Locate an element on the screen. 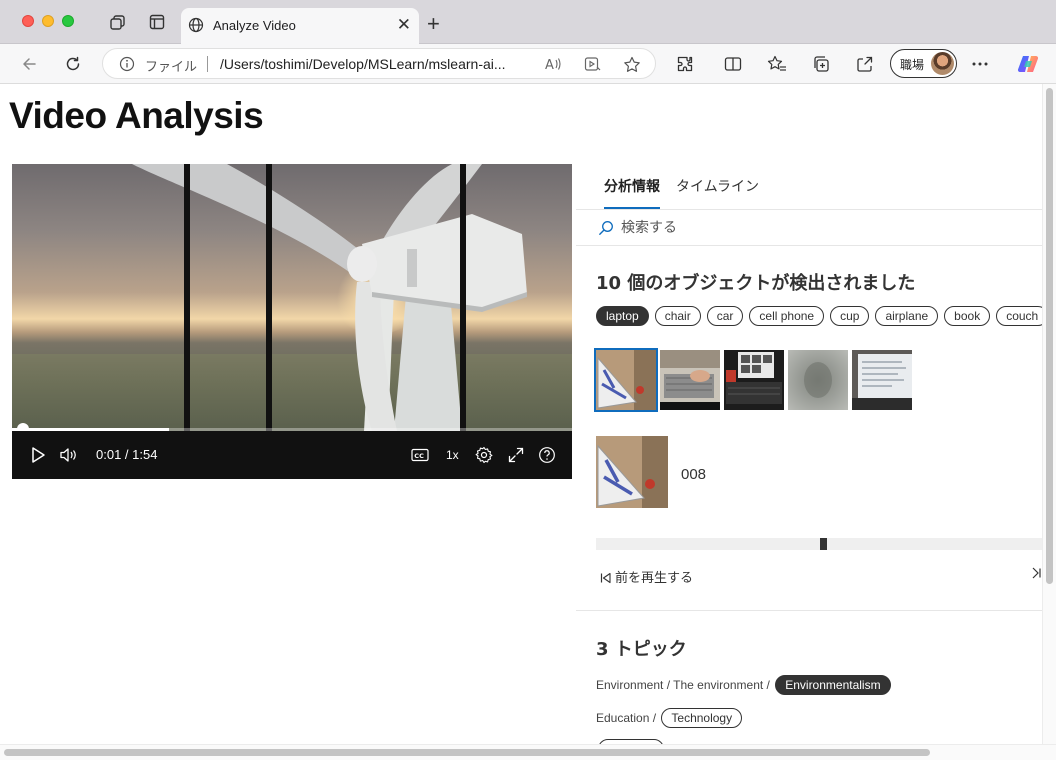 The height and width of the screenshot is (760, 1056). copilot-icon is located at coordinates (1028, 64).